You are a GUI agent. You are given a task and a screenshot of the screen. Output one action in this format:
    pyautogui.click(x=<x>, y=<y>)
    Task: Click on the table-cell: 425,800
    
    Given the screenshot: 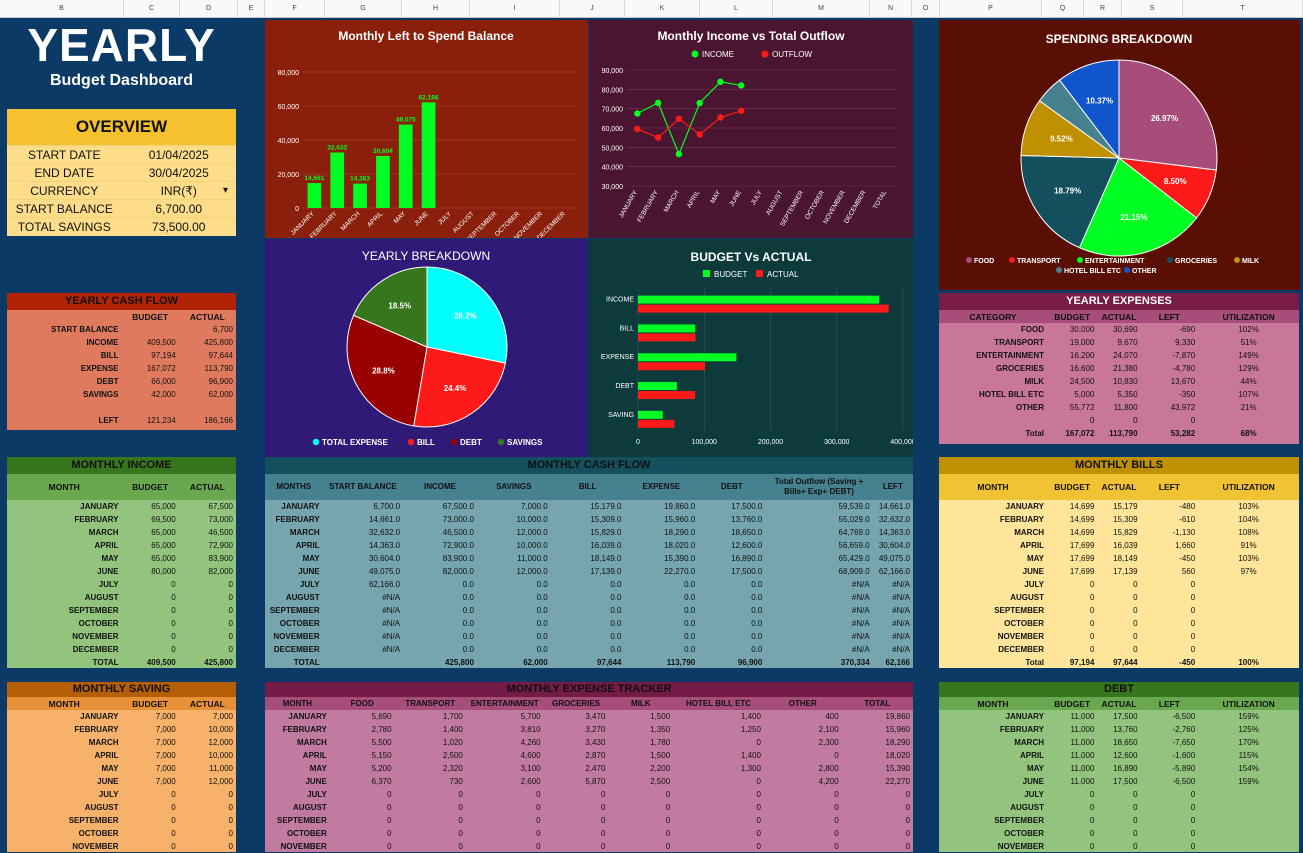 What is the action you would take?
    pyautogui.click(x=207, y=342)
    